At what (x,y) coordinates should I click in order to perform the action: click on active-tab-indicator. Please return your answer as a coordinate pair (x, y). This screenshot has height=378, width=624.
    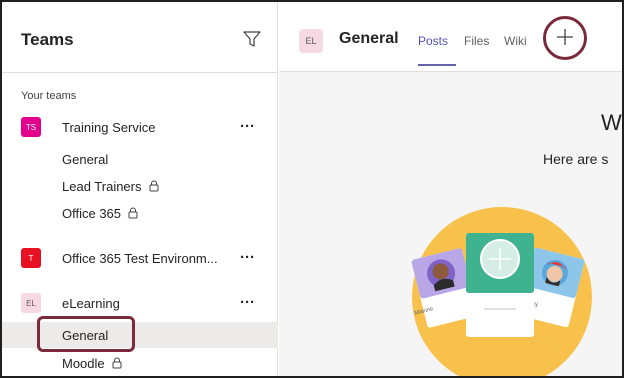
    Looking at the image, I should click on (437, 65).